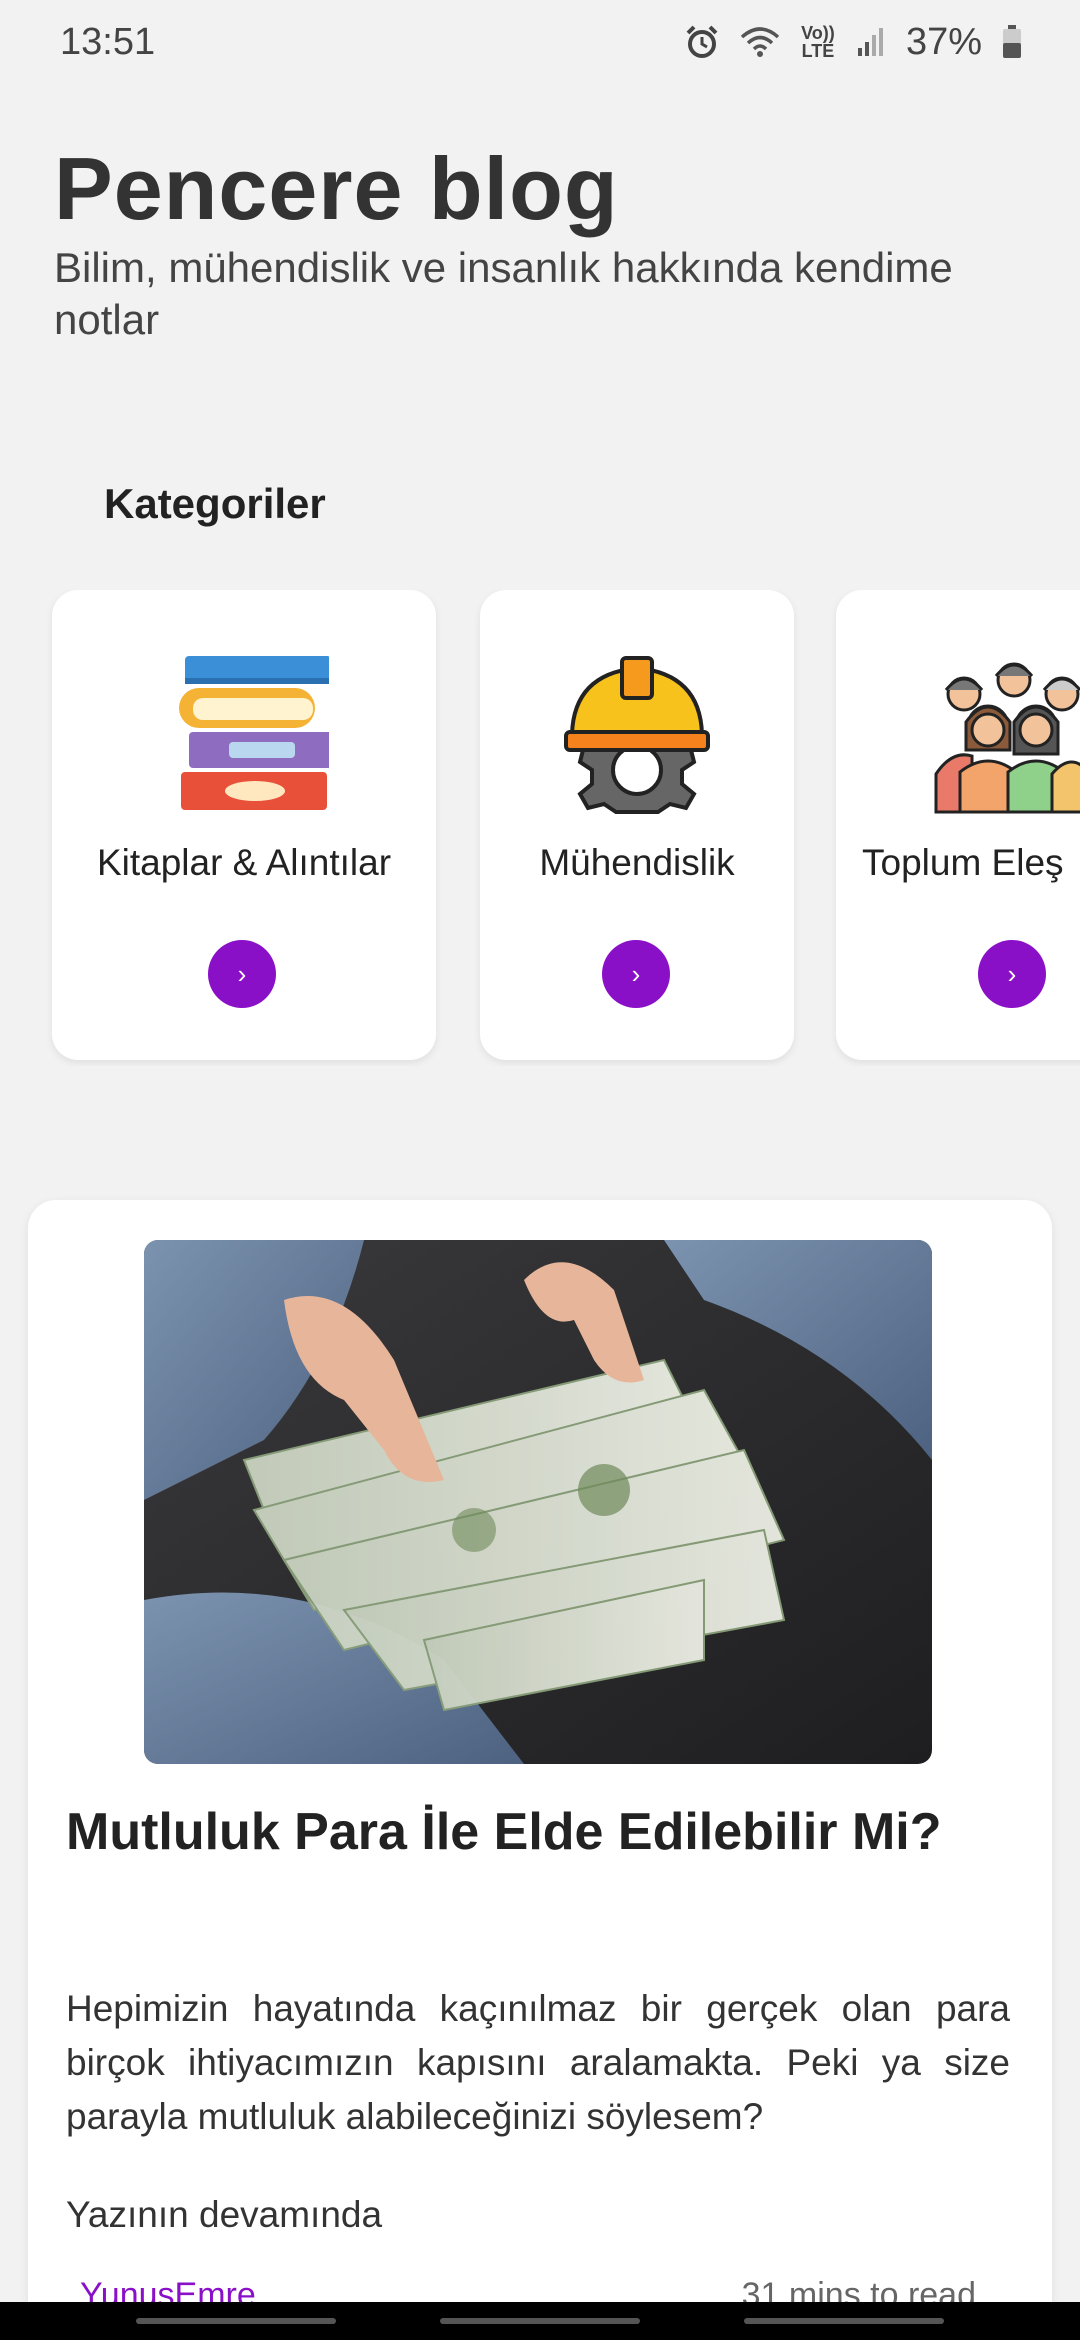 The height and width of the screenshot is (2340, 1080). Describe the element at coordinates (963, 862) in the screenshot. I see `category-label: Toplum Eleş` at that location.